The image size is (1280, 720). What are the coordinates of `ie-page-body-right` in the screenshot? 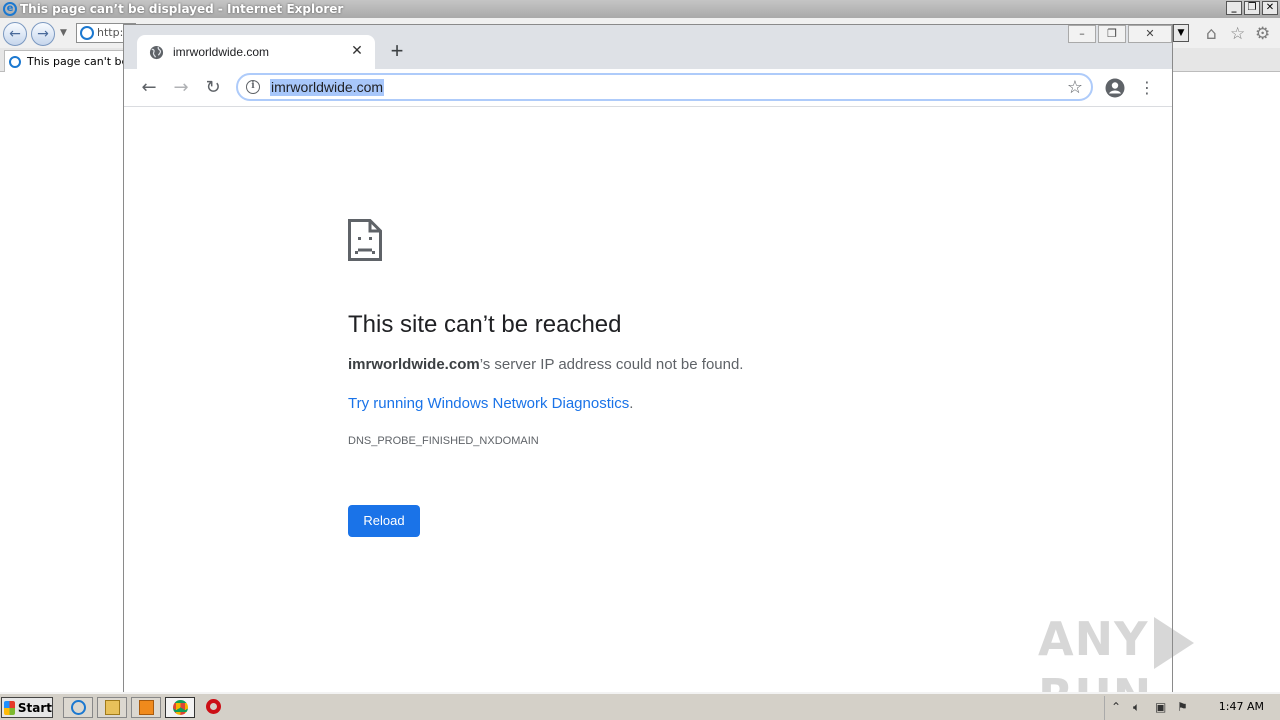 It's located at (1227, 382).